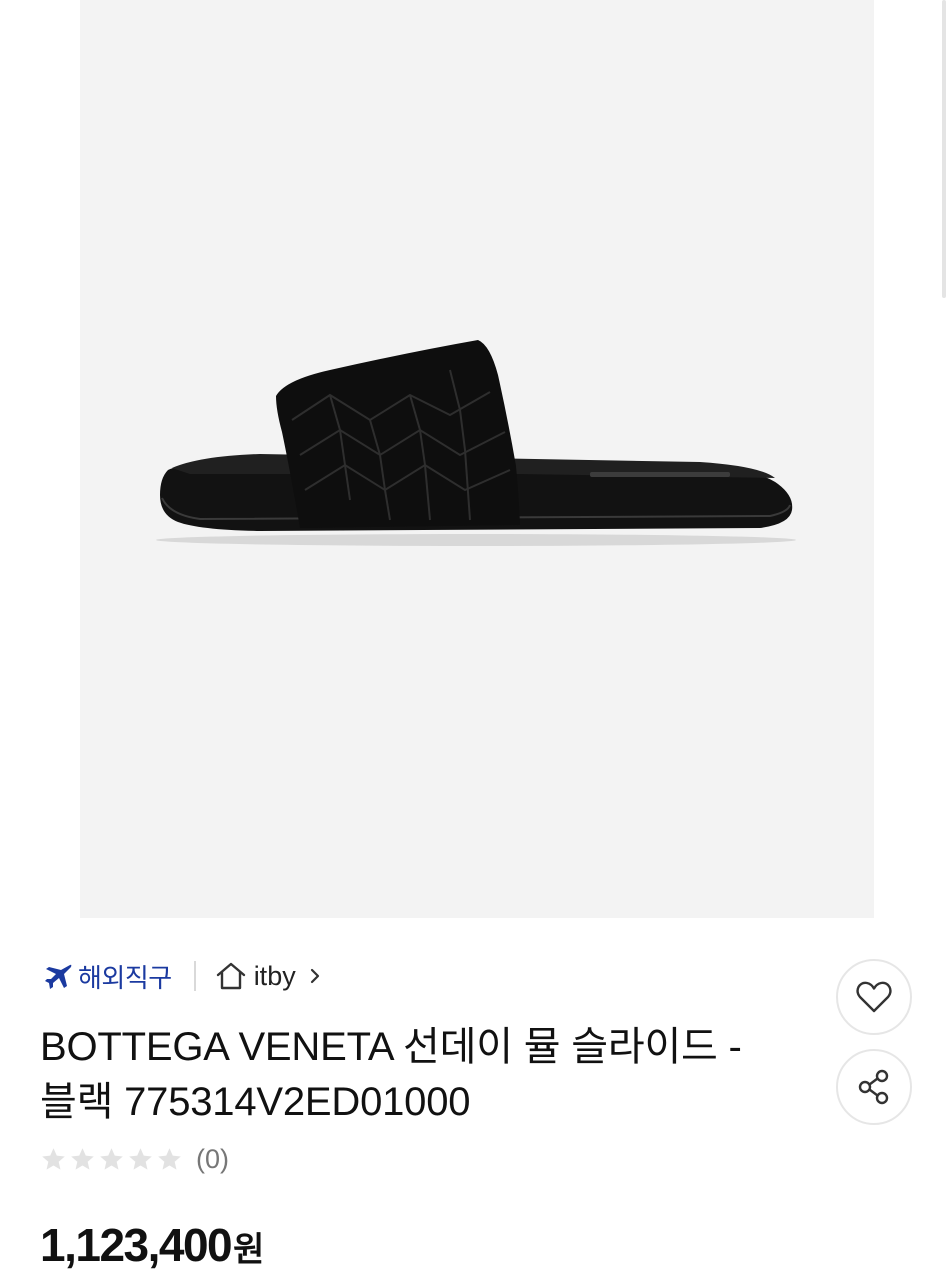 The height and width of the screenshot is (1279, 952). I want to click on price-unit: 원, so click(249, 1250).